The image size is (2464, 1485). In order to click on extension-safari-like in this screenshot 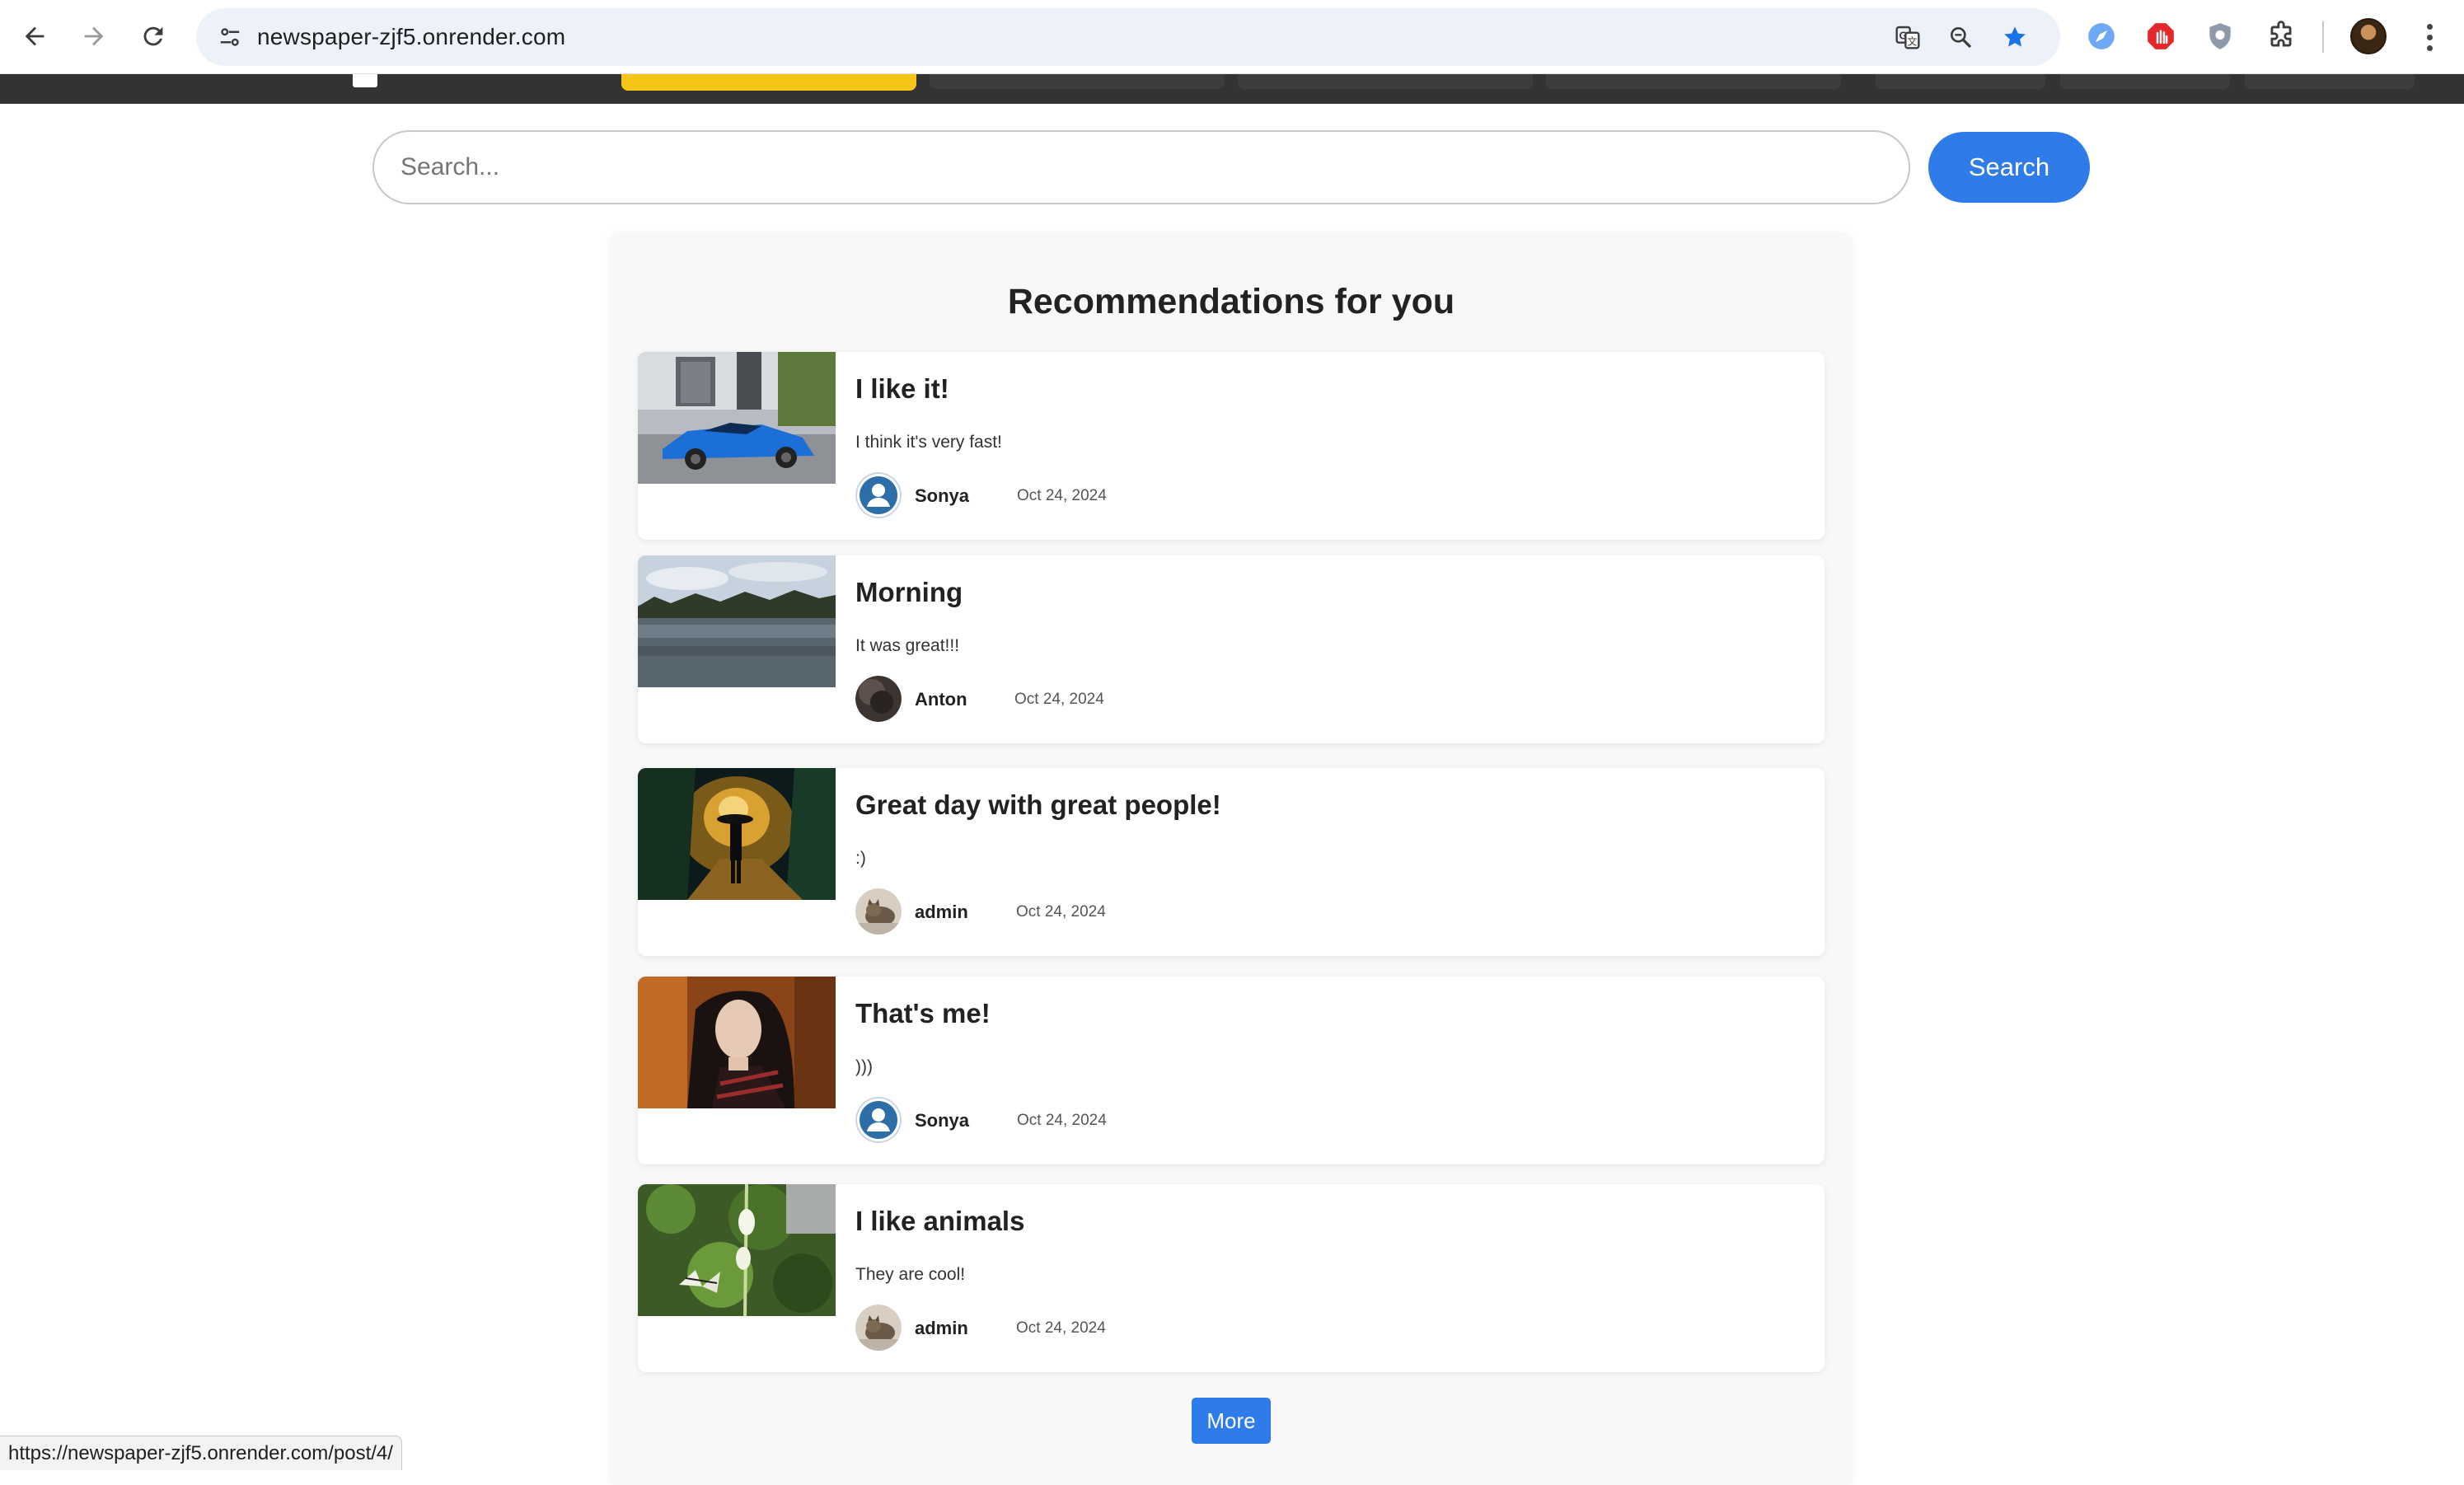, I will do `click(2101, 36)`.